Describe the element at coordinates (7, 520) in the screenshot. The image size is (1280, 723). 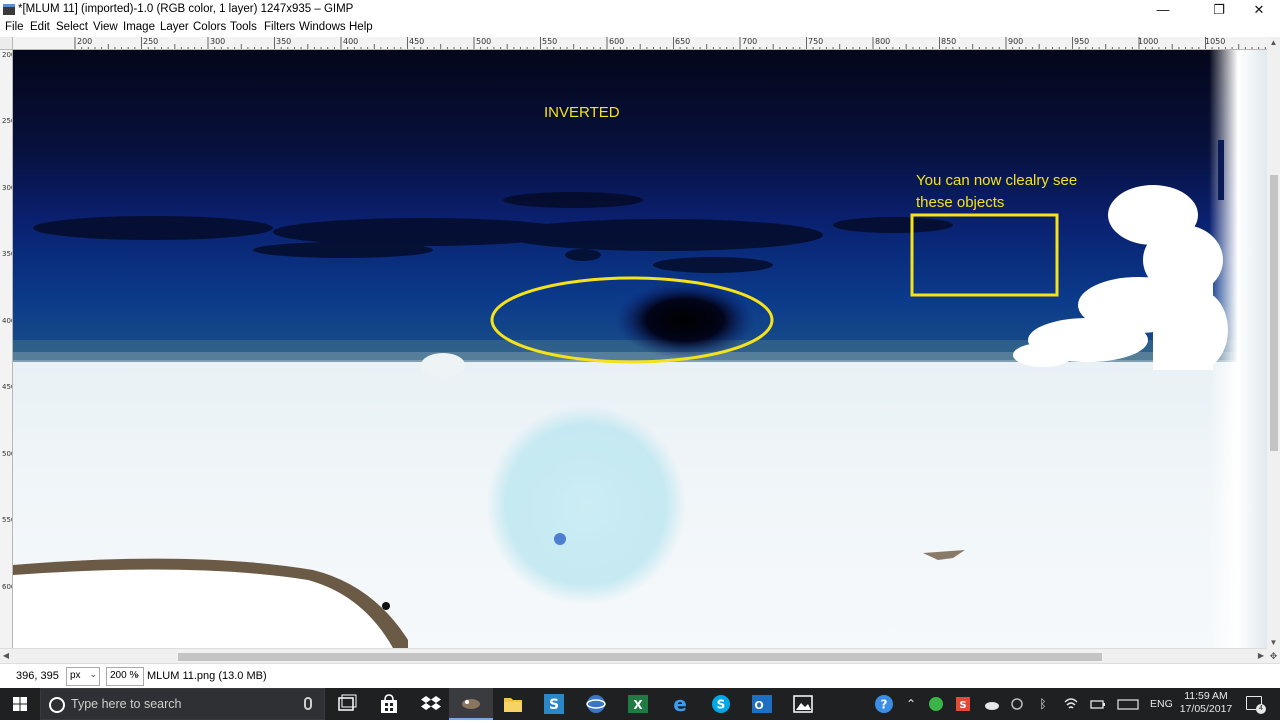
I see `ruler-label: 550` at that location.